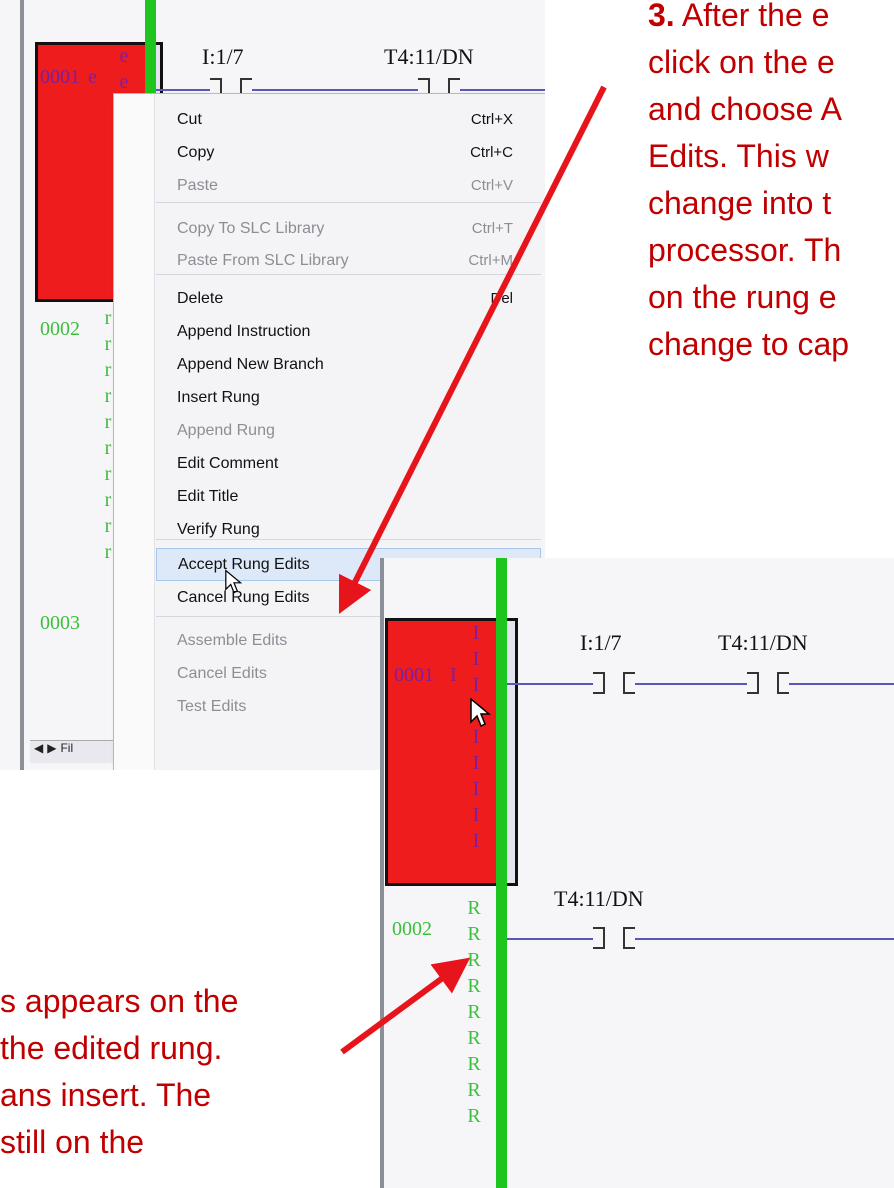  Describe the element at coordinates (453, 675) in the screenshot. I see `rung-insert-marker: I` at that location.